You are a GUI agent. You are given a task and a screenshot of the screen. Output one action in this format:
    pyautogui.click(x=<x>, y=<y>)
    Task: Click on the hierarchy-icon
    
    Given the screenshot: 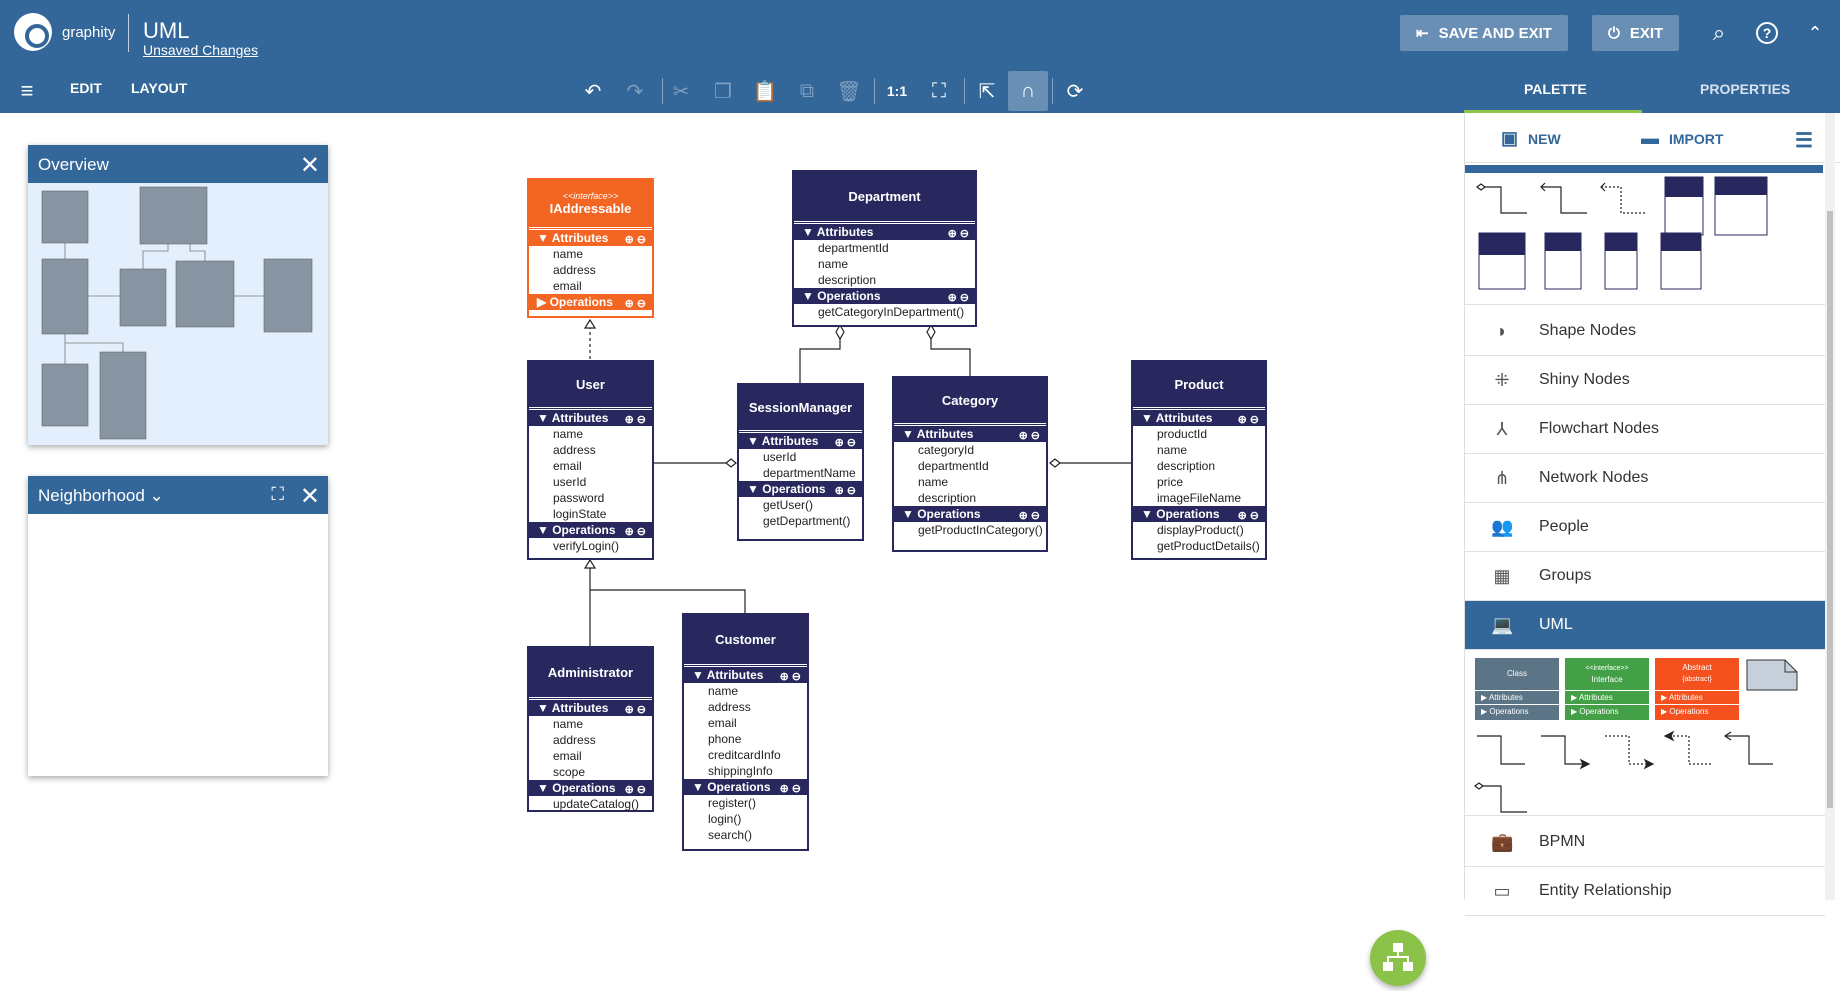 What is the action you would take?
    pyautogui.click(x=1398, y=957)
    